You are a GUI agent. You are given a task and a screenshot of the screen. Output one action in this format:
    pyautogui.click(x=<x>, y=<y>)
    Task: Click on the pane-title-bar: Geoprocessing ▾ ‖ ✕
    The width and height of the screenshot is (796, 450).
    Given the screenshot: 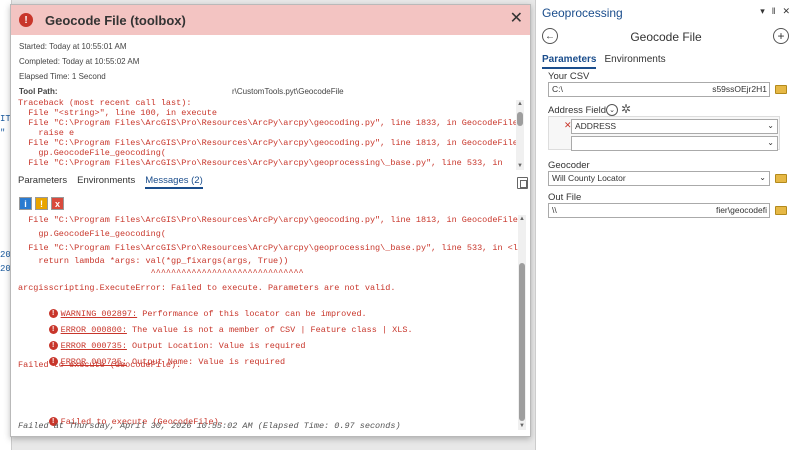 What is the action you would take?
    pyautogui.click(x=666, y=12)
    